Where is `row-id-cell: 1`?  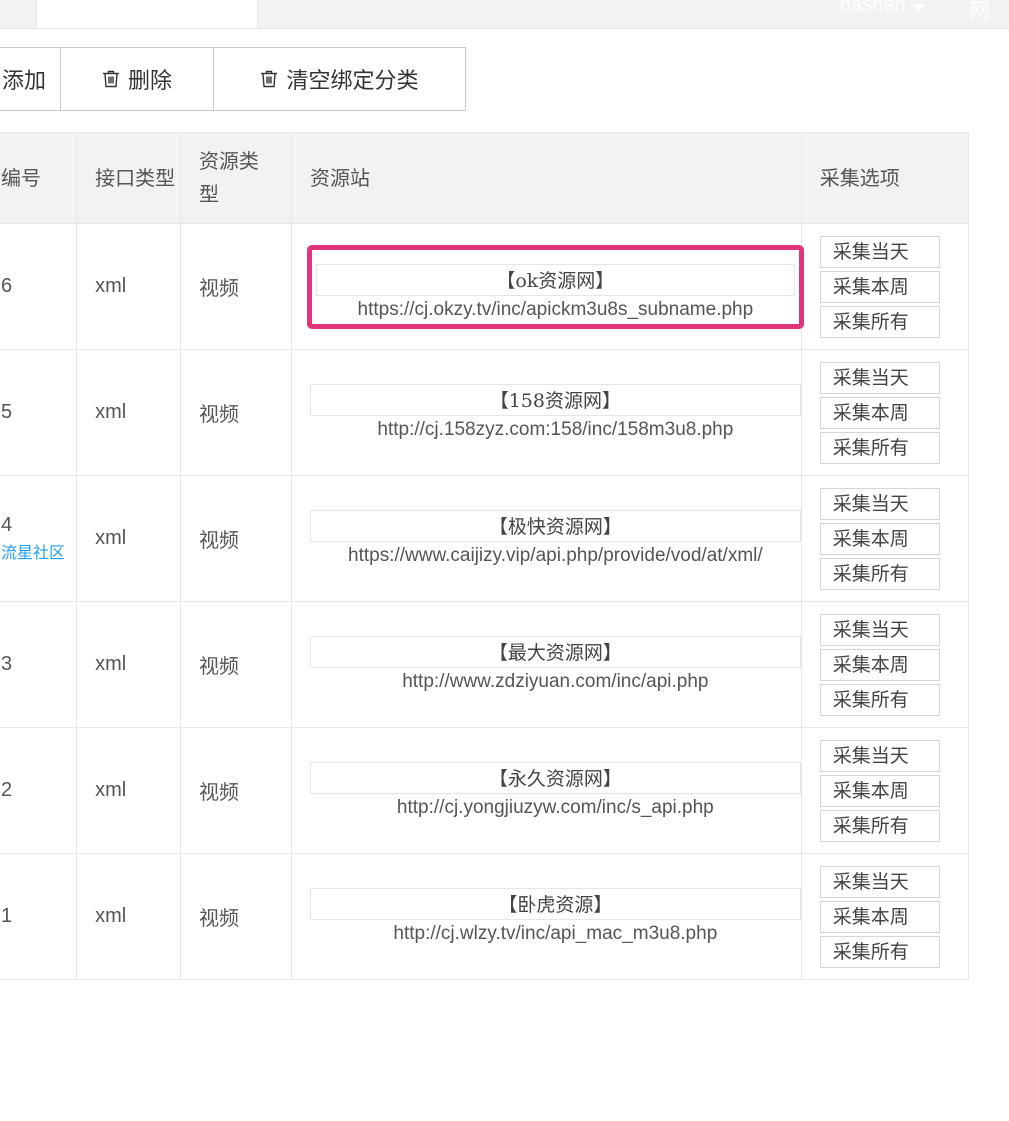 row-id-cell: 1 is located at coordinates (39, 916).